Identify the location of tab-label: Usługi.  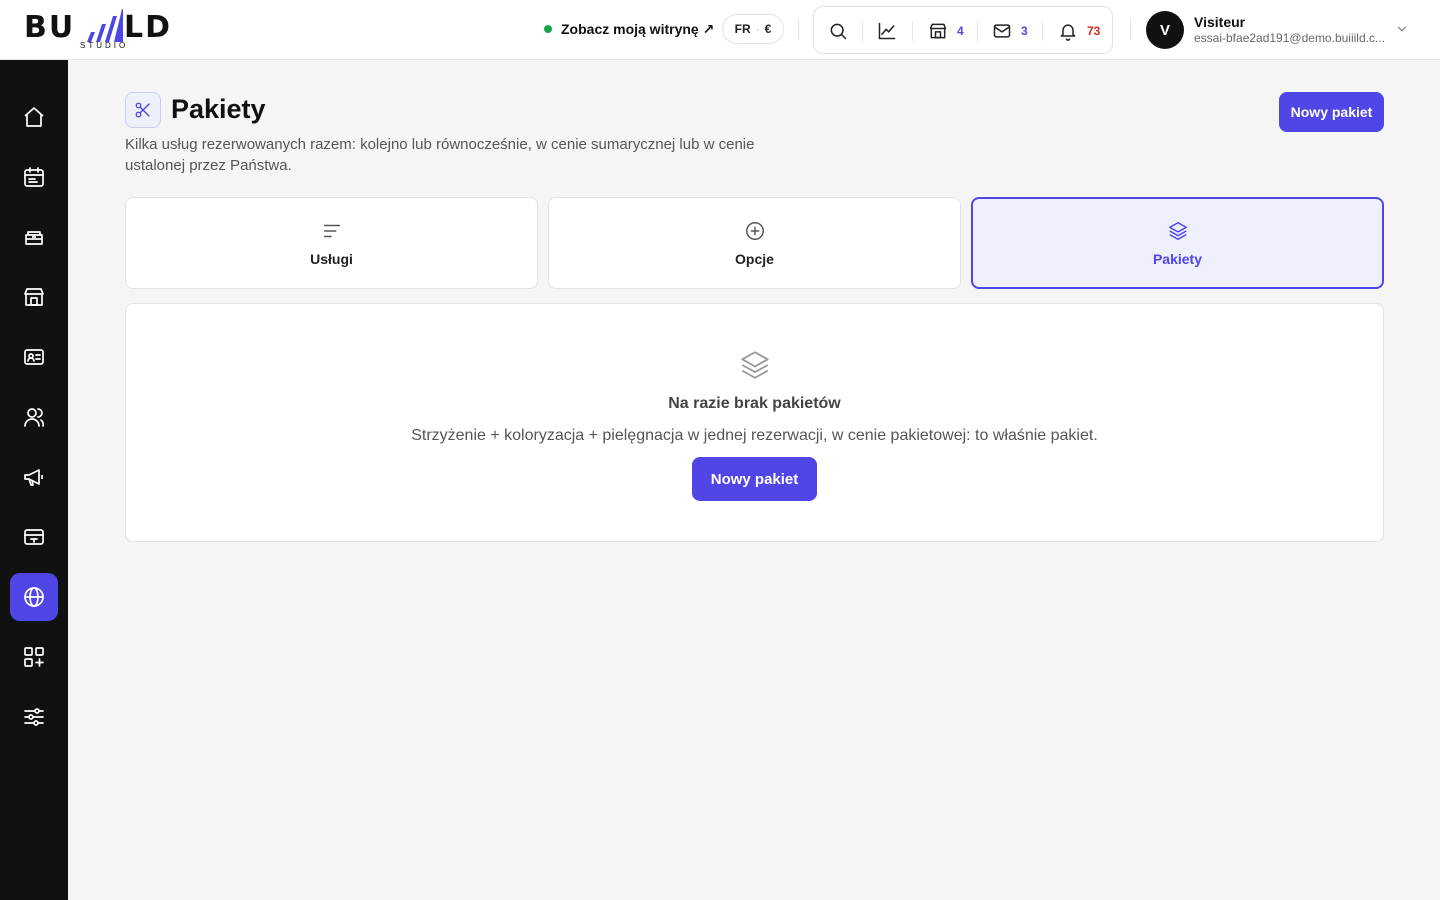
(331, 259).